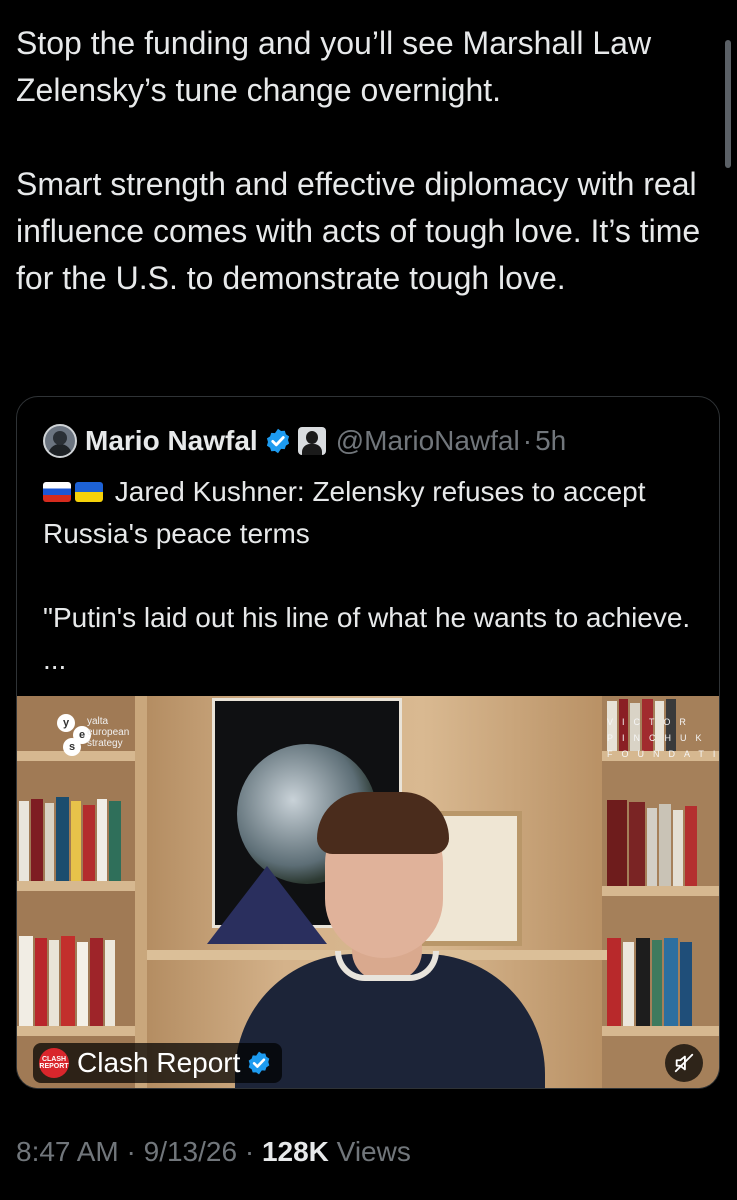  What do you see at coordinates (67, 1151) in the screenshot?
I see `post-time: 8:47 AM` at bounding box center [67, 1151].